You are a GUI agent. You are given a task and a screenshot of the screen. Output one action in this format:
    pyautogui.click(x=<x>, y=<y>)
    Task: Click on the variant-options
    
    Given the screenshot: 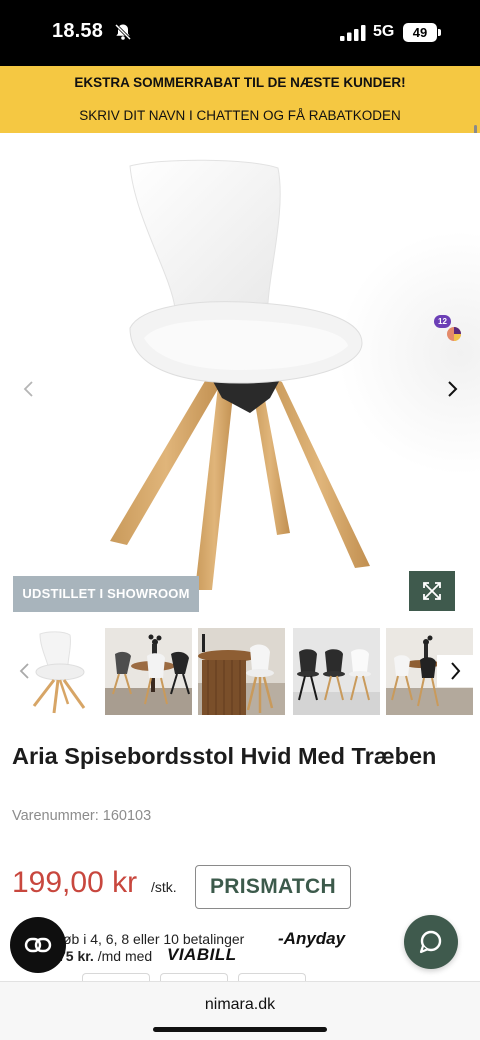 What is the action you would take?
    pyautogui.click(x=194, y=977)
    